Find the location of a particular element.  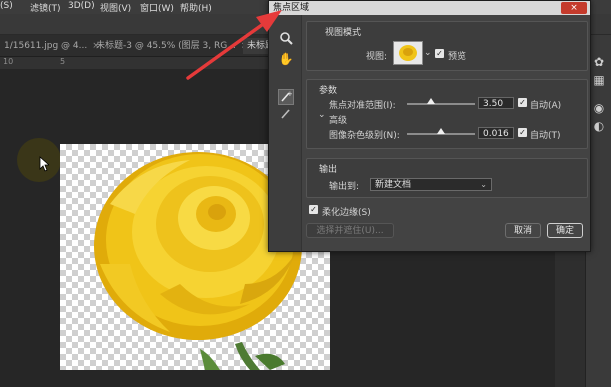

focus-brush-subtract-icon: - is located at coordinates (286, 114).